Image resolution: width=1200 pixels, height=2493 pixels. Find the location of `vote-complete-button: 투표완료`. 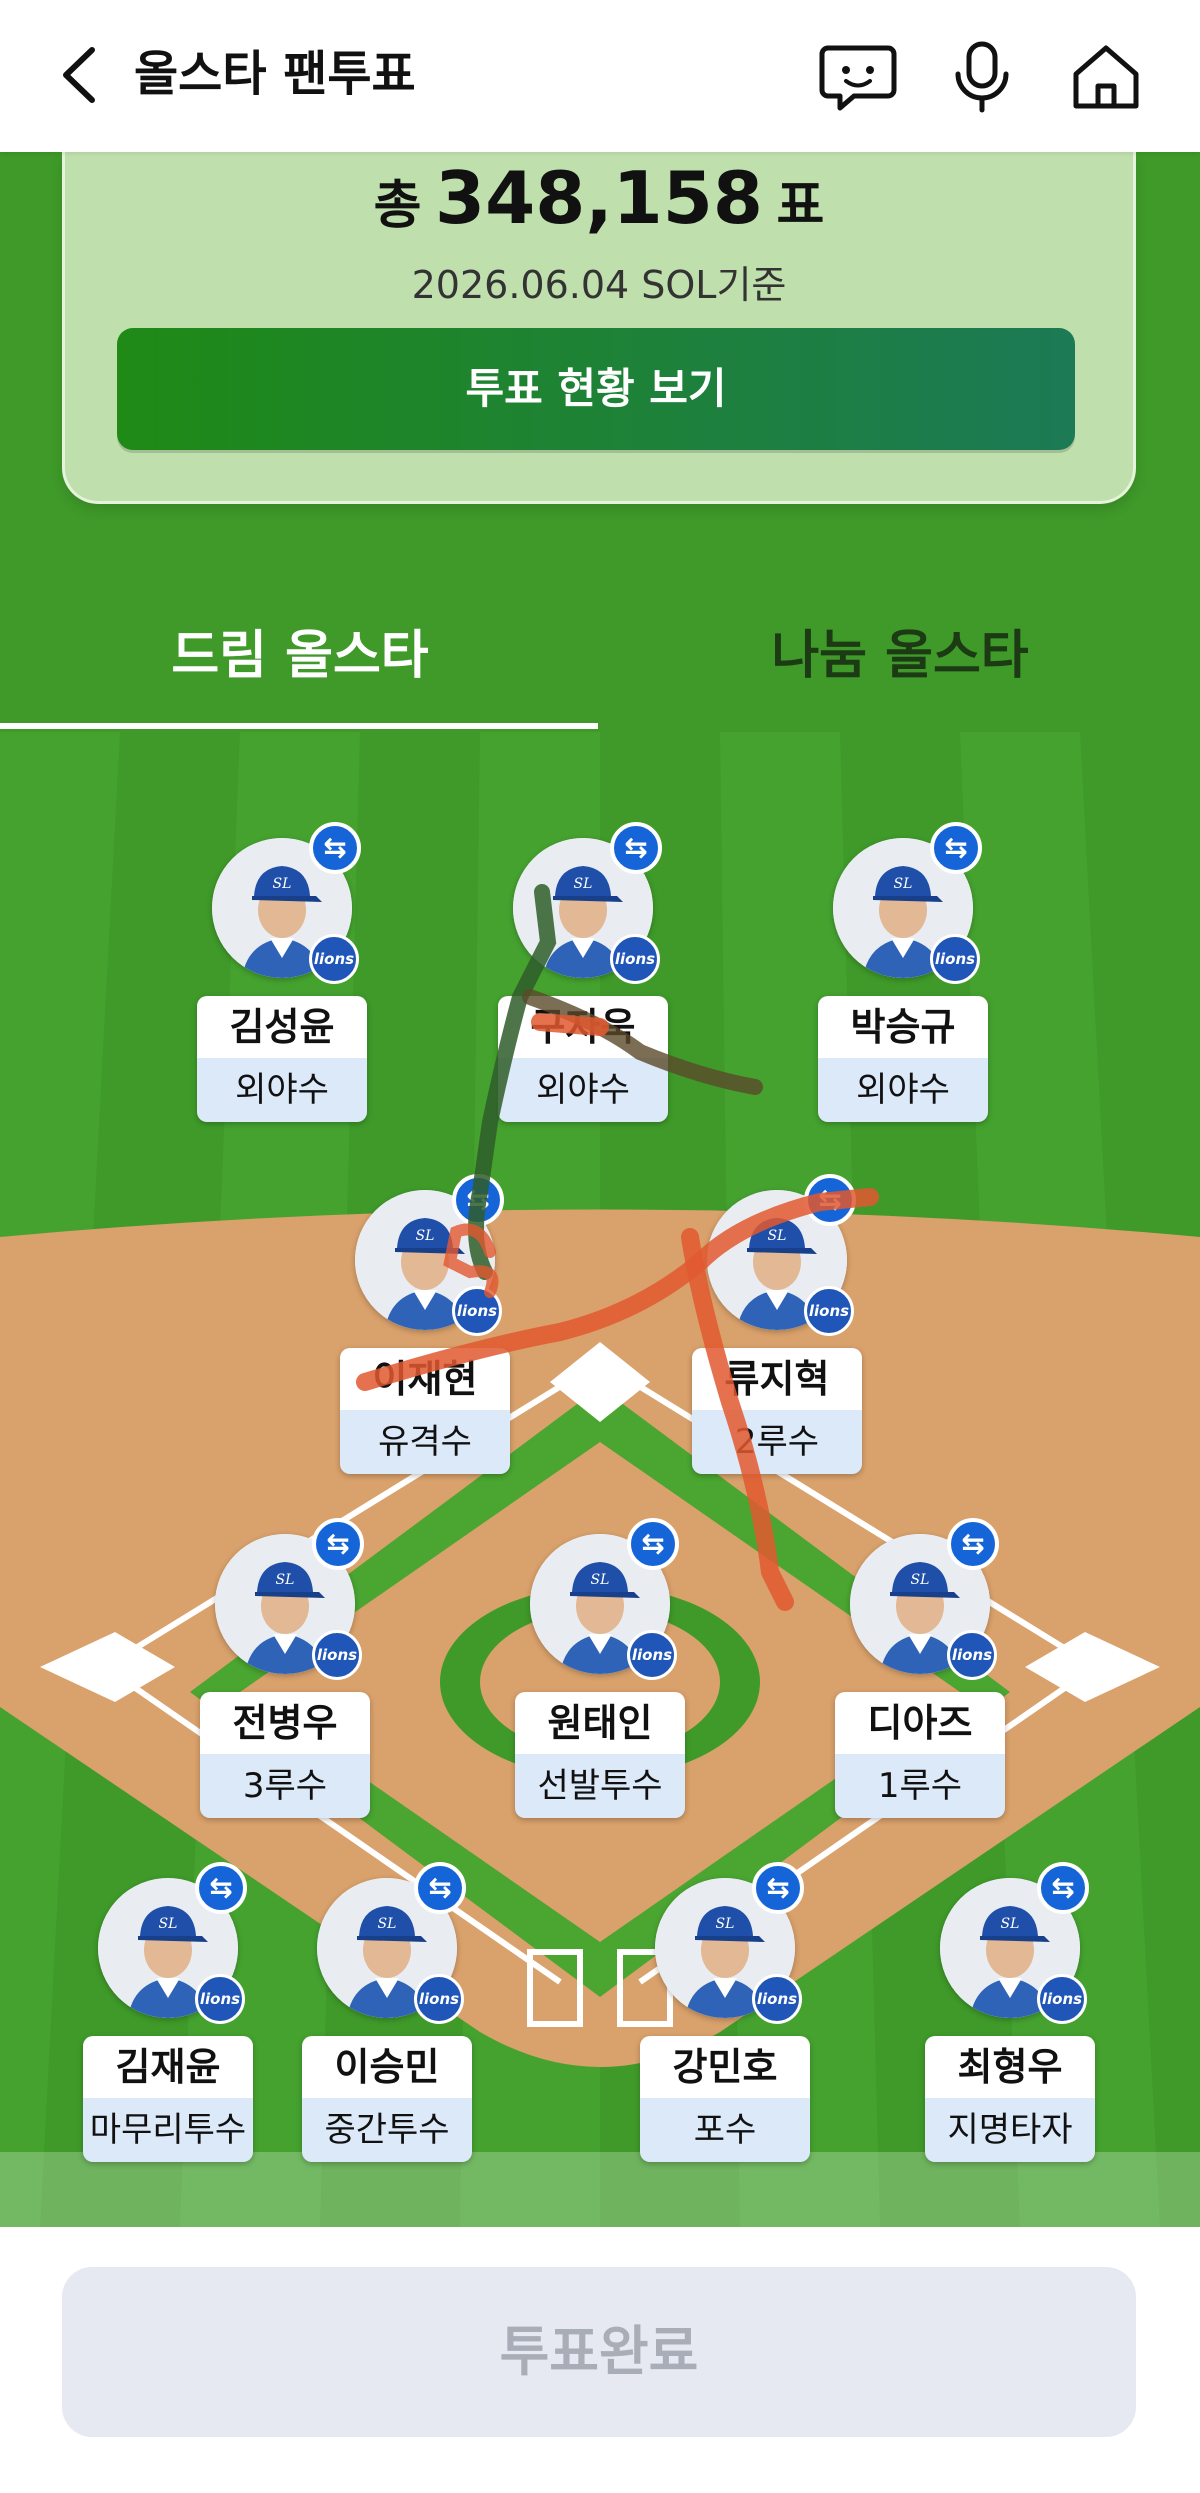

vote-complete-button: 투표완료 is located at coordinates (599, 2352).